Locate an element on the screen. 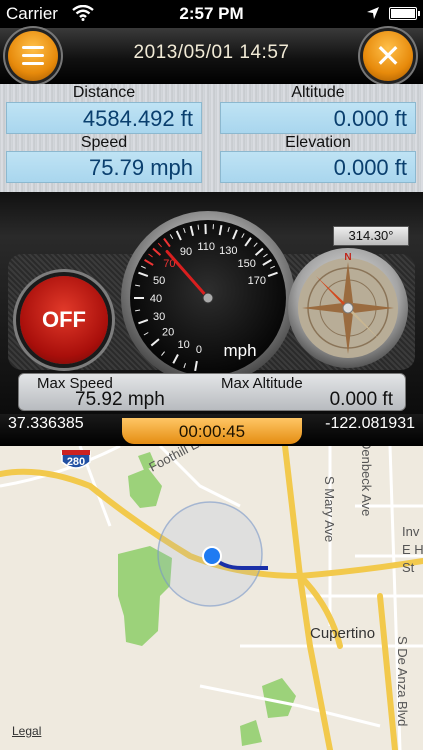 The height and width of the screenshot is (750, 423). street-label-deanza: S De Anza Blvd is located at coordinates (402, 681).